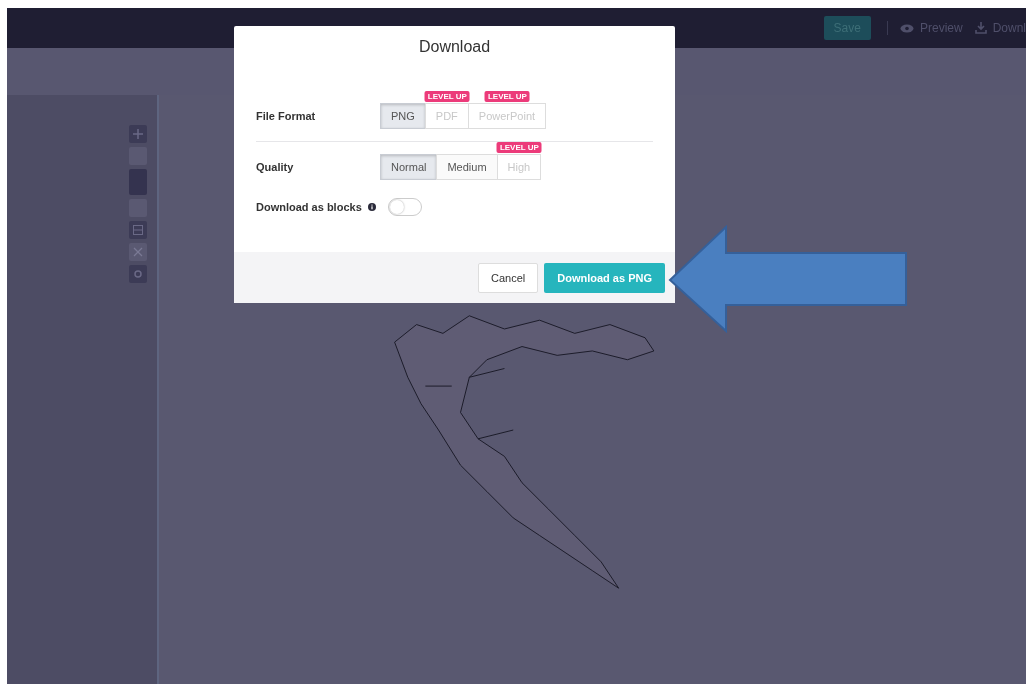 This screenshot has width=1026, height=684. I want to click on rows-icon, so click(138, 230).